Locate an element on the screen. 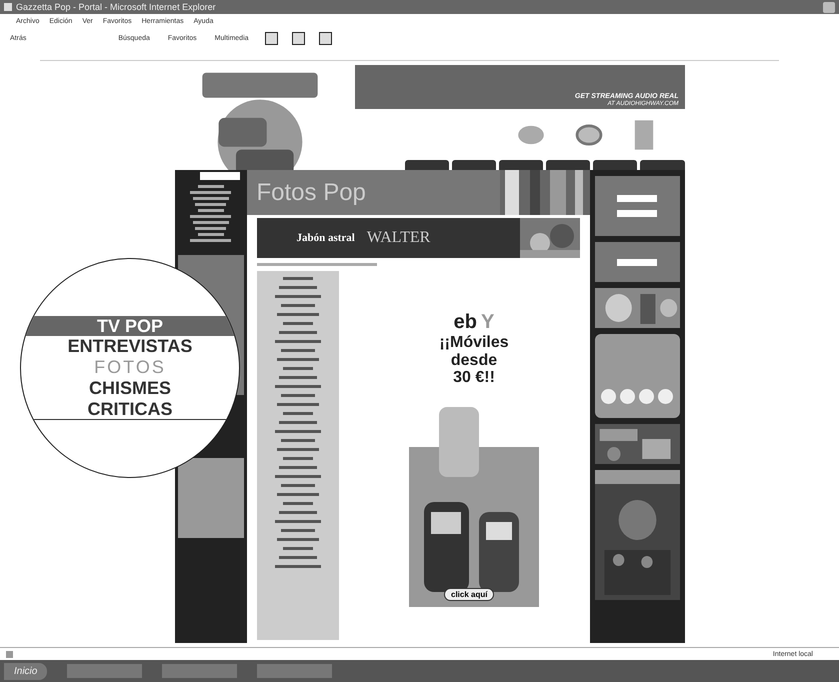  ad-headline: 30 €!! is located at coordinates (474, 378).